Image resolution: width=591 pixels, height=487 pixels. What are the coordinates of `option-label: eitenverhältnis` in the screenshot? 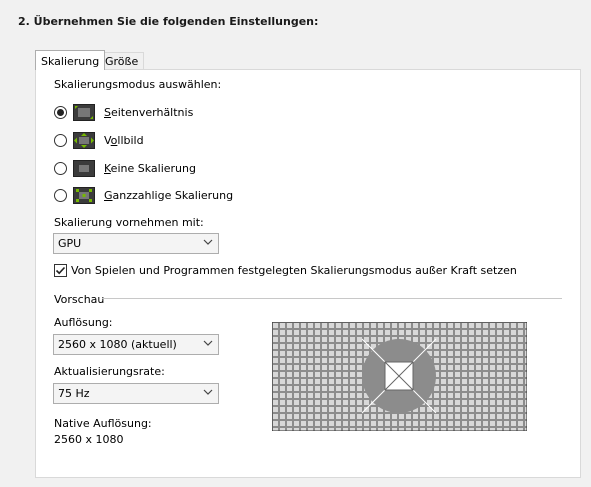 It's located at (152, 112).